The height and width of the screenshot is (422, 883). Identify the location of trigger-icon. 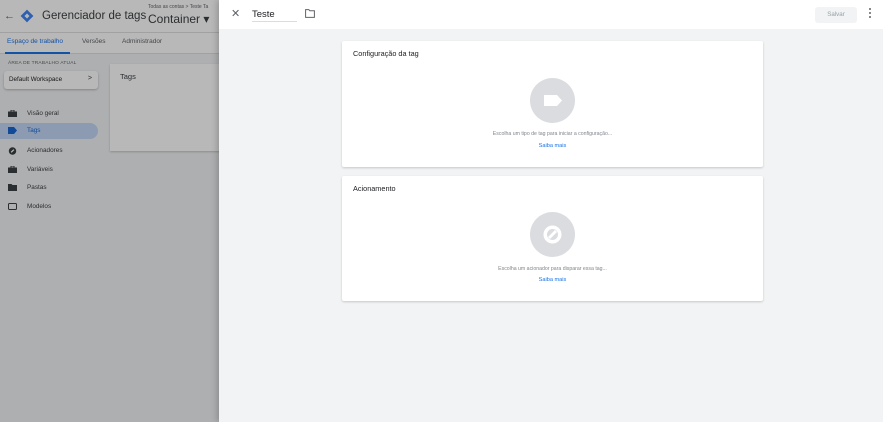
(552, 234).